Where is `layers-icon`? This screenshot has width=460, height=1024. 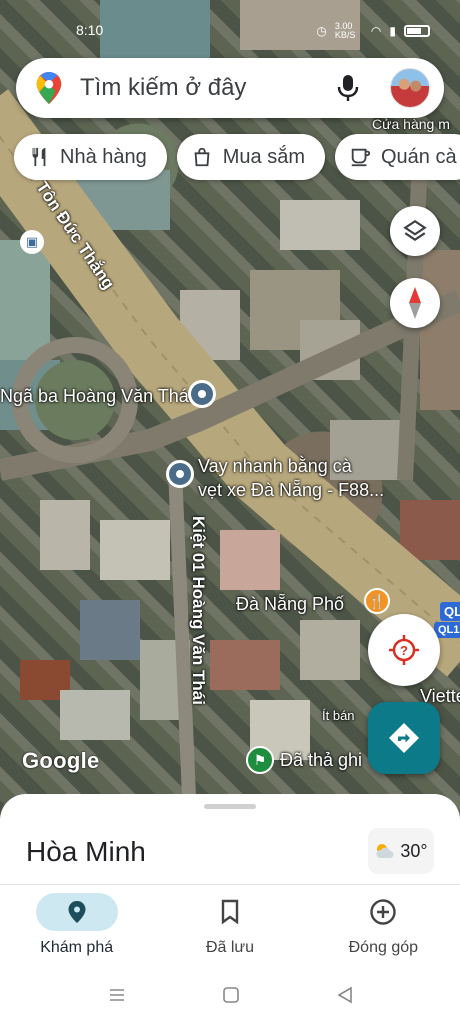
layers-icon is located at coordinates (415, 230).